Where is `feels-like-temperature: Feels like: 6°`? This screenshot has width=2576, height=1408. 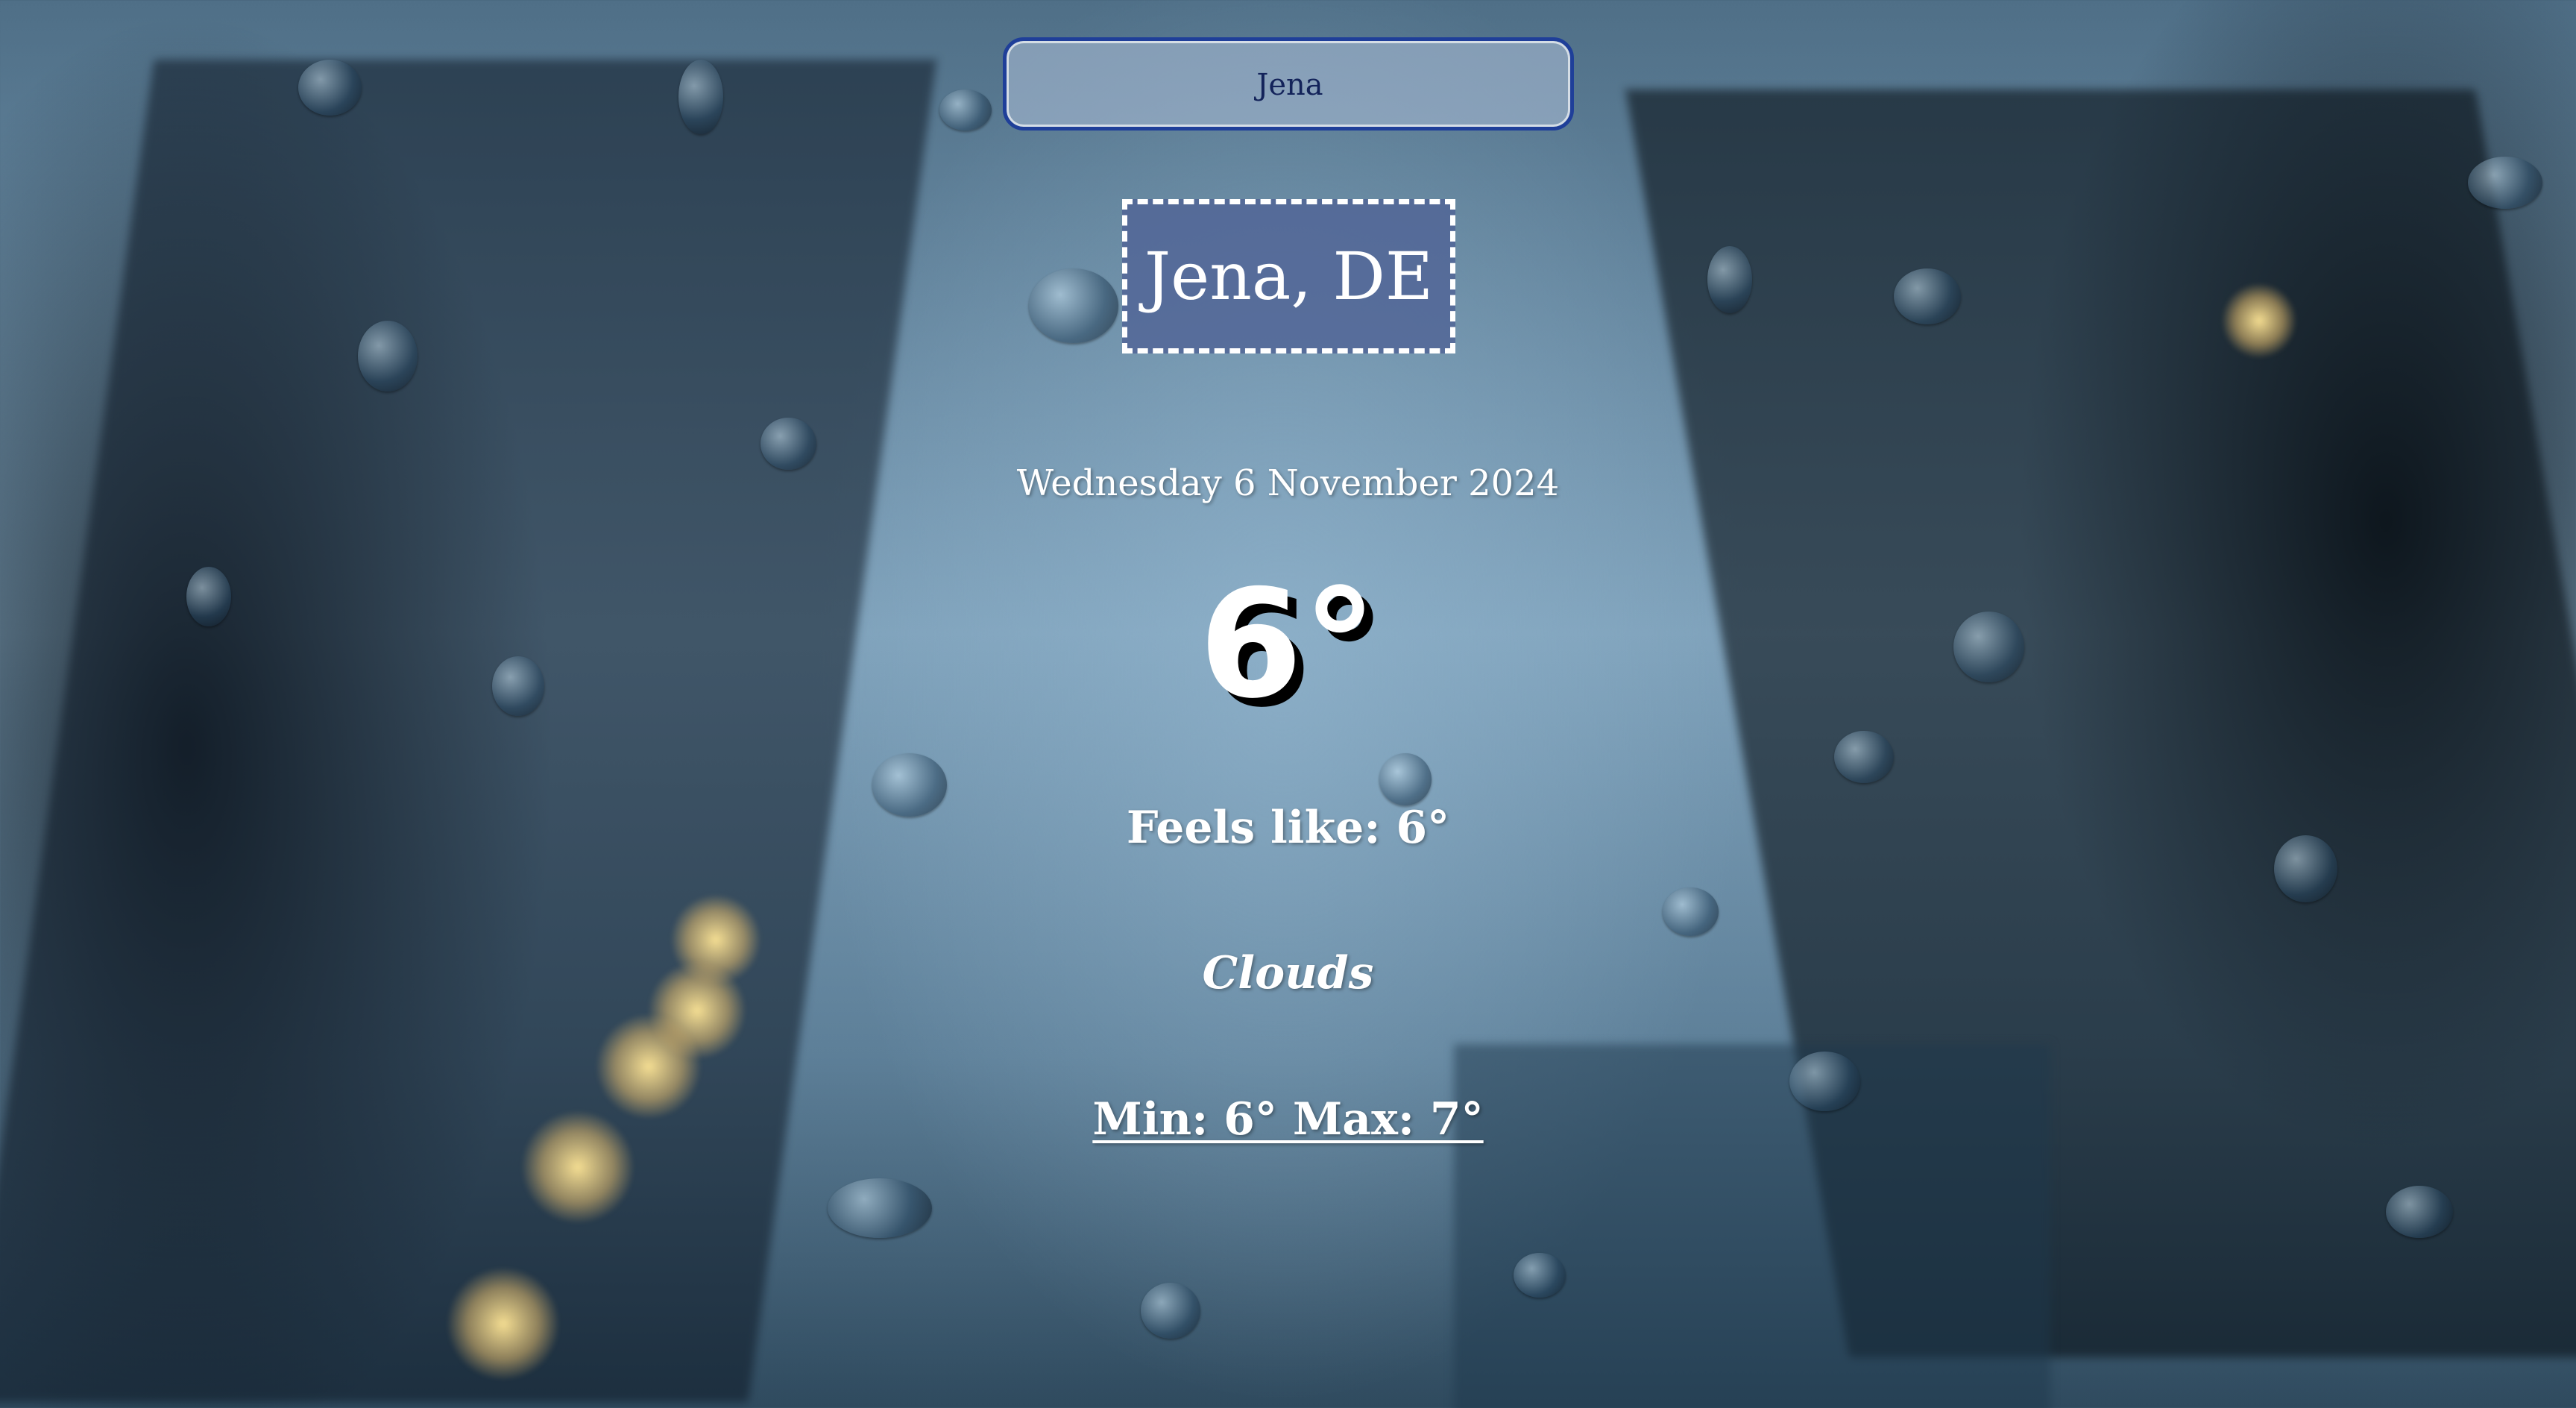
feels-like-temperature: Feels like: 6° is located at coordinates (1288, 828).